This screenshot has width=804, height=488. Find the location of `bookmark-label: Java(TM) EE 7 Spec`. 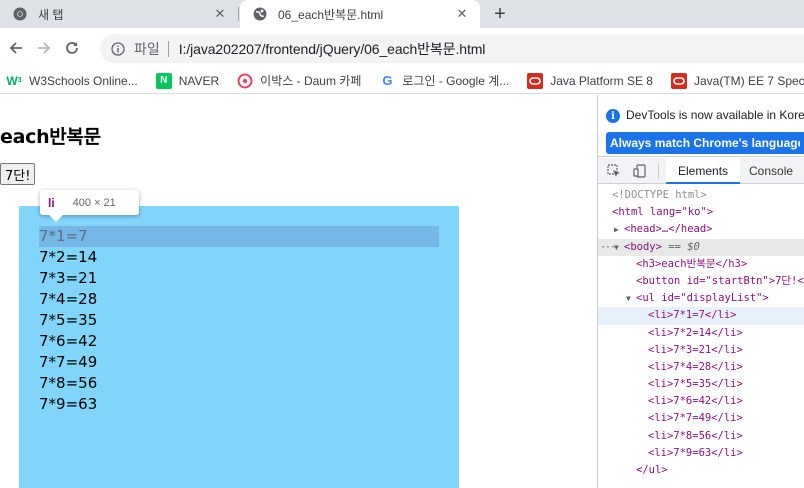

bookmark-label: Java(TM) EE 7 Spec is located at coordinates (748, 80).